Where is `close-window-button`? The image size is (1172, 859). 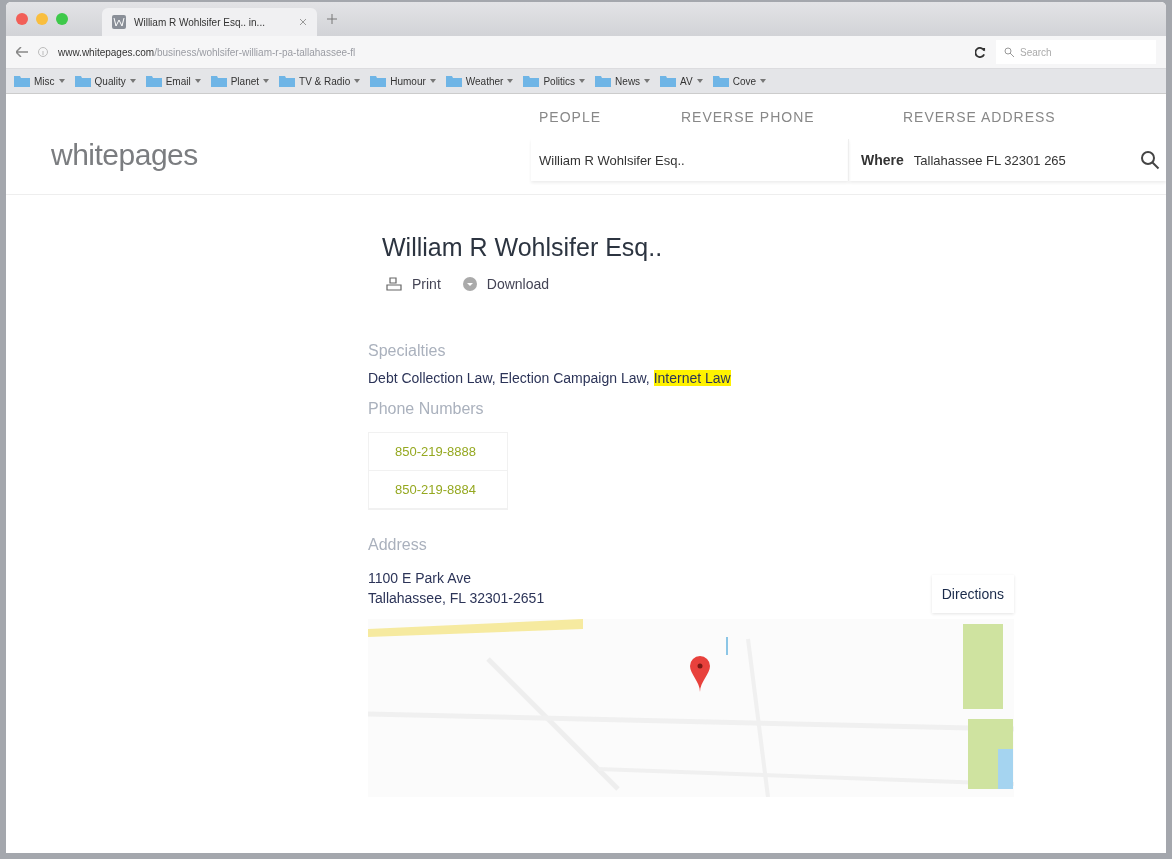
close-window-button is located at coordinates (22, 19).